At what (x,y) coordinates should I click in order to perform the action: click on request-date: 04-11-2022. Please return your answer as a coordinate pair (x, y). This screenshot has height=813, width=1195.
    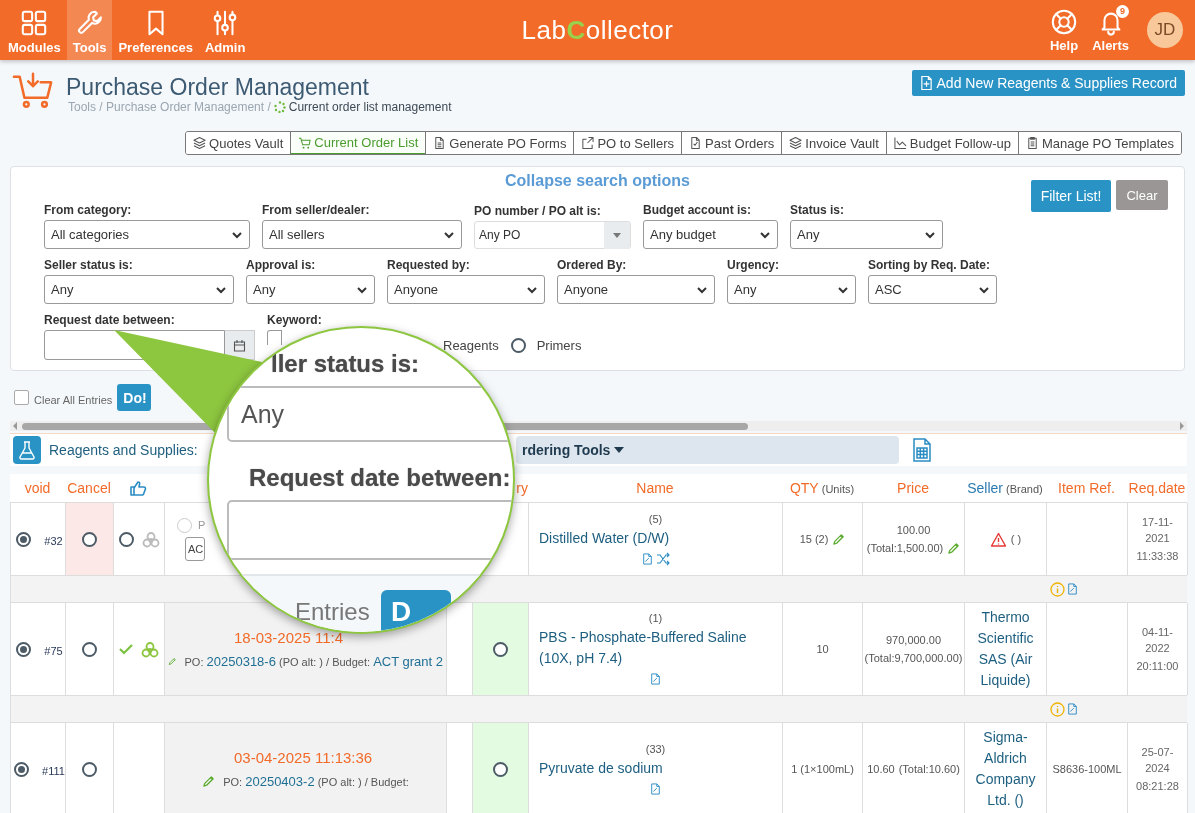
    Looking at the image, I should click on (1157, 640).